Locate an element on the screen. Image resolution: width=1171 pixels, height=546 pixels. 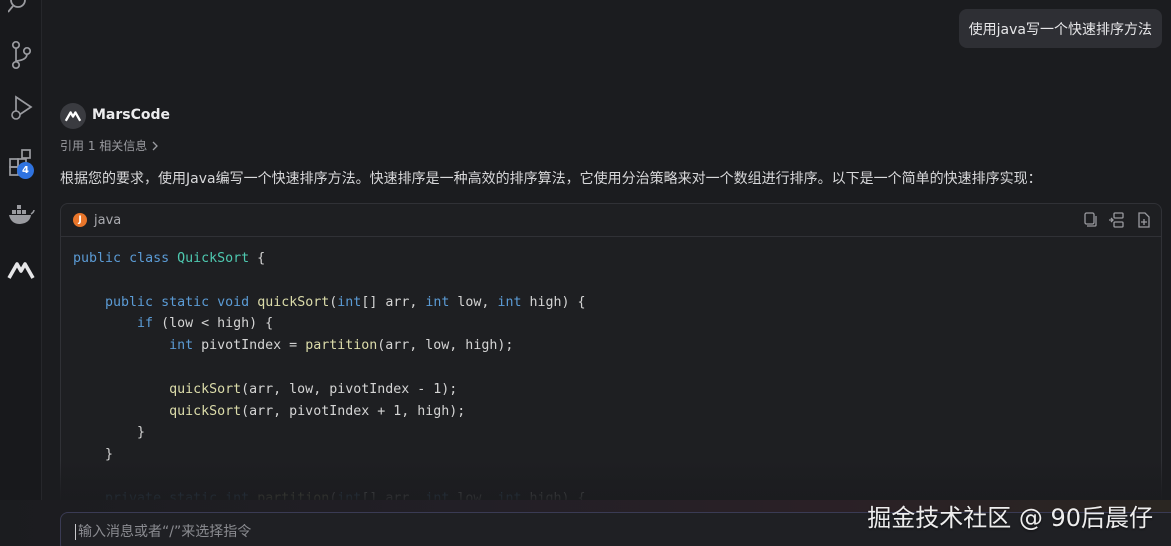
user-message-text: 使用java写一个快速排序方法 is located at coordinates (1060, 29).